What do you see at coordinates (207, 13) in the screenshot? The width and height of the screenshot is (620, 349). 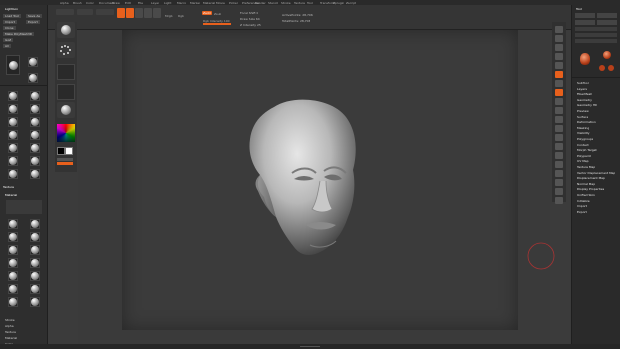 I see `zadd-button: Zadd` at bounding box center [207, 13].